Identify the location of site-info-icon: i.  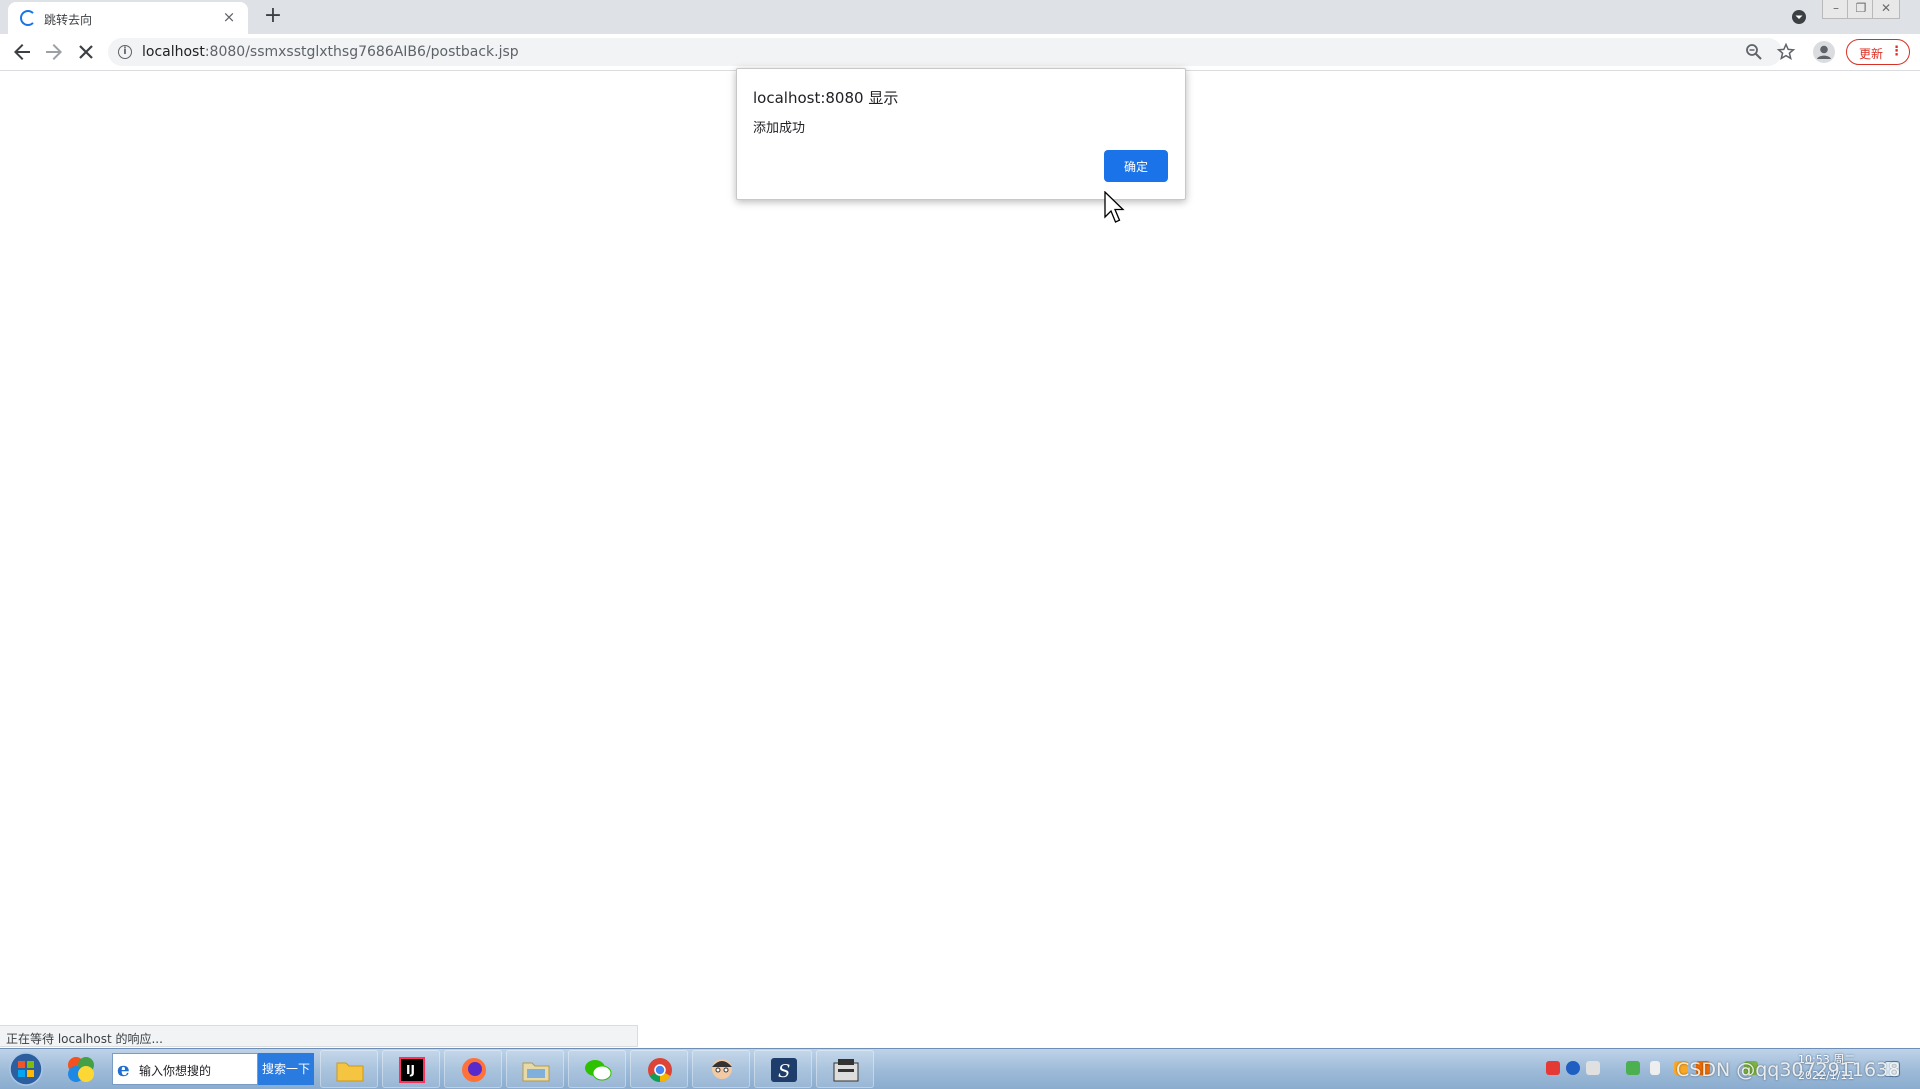
(125, 52).